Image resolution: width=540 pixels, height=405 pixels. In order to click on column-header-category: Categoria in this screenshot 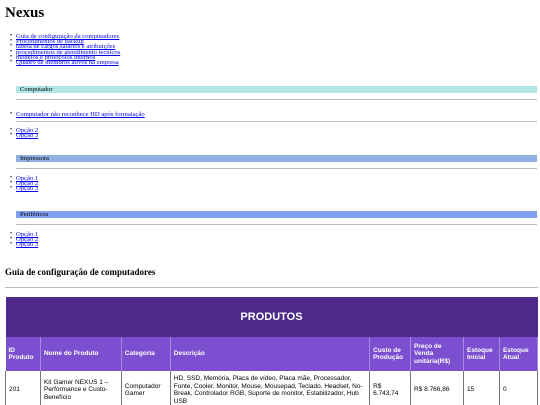, I will do `click(146, 354)`.